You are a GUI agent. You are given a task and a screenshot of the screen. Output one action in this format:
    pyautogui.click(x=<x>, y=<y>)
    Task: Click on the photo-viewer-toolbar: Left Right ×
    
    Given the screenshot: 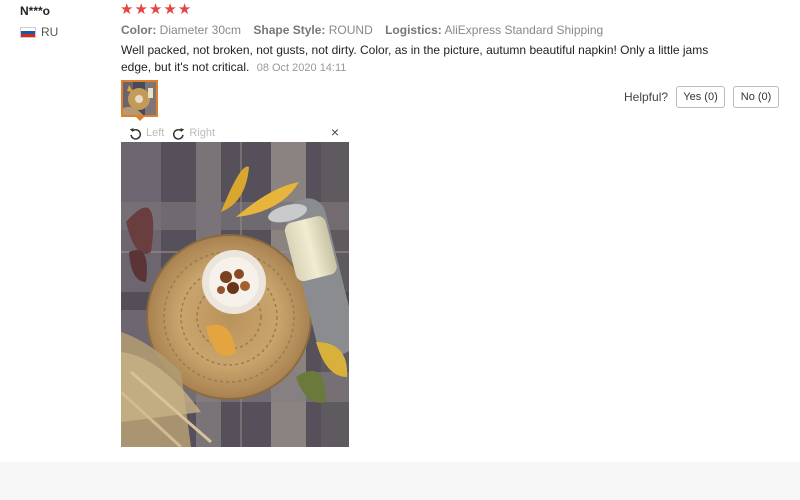 What is the action you would take?
    pyautogui.click(x=235, y=133)
    